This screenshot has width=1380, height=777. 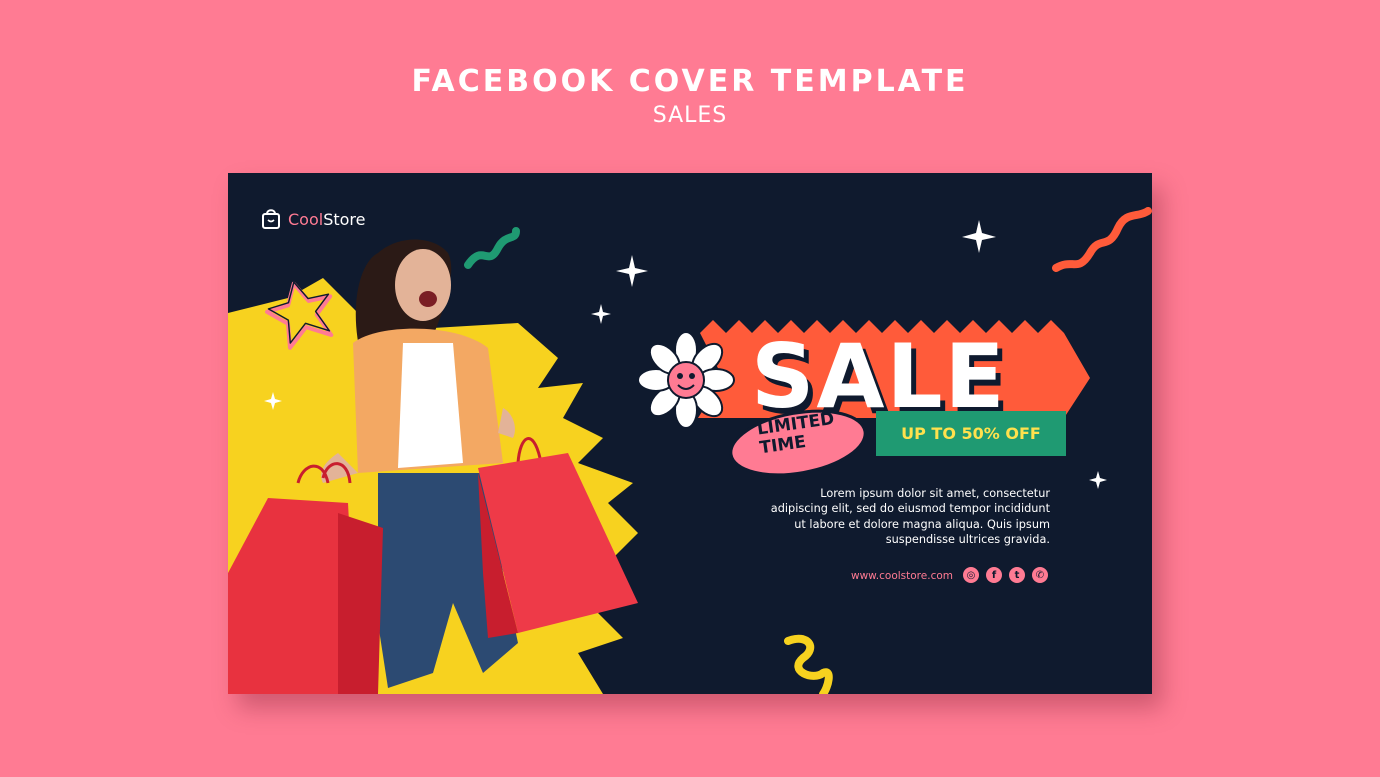 I want to click on discount-offer: UP TO 50% OFF, so click(x=971, y=433).